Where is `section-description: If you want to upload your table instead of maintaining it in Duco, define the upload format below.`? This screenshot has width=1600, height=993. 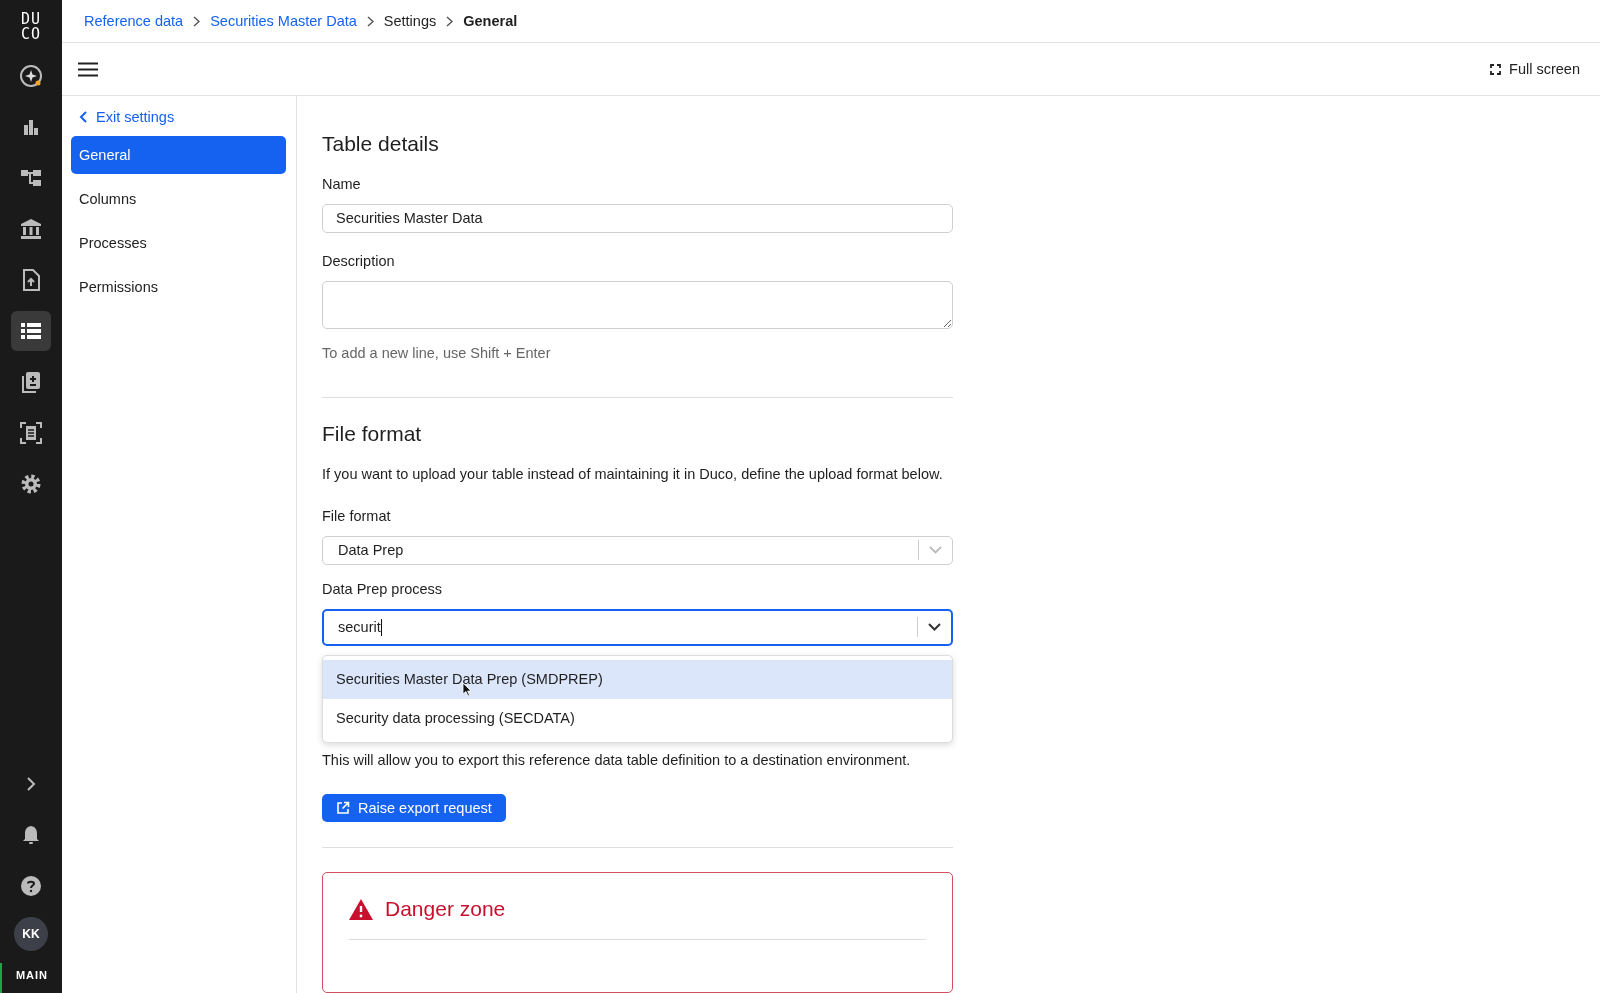 section-description: If you want to upload your table instead of maintaining it in Duco, define the upload format below. is located at coordinates (632, 473).